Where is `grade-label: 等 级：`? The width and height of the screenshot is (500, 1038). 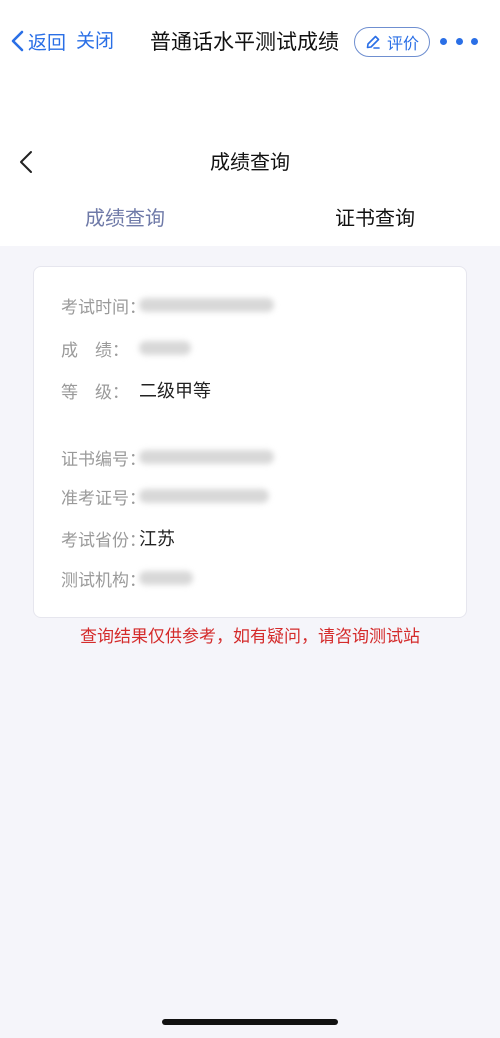 grade-label: 等 级： is located at coordinates (95, 392).